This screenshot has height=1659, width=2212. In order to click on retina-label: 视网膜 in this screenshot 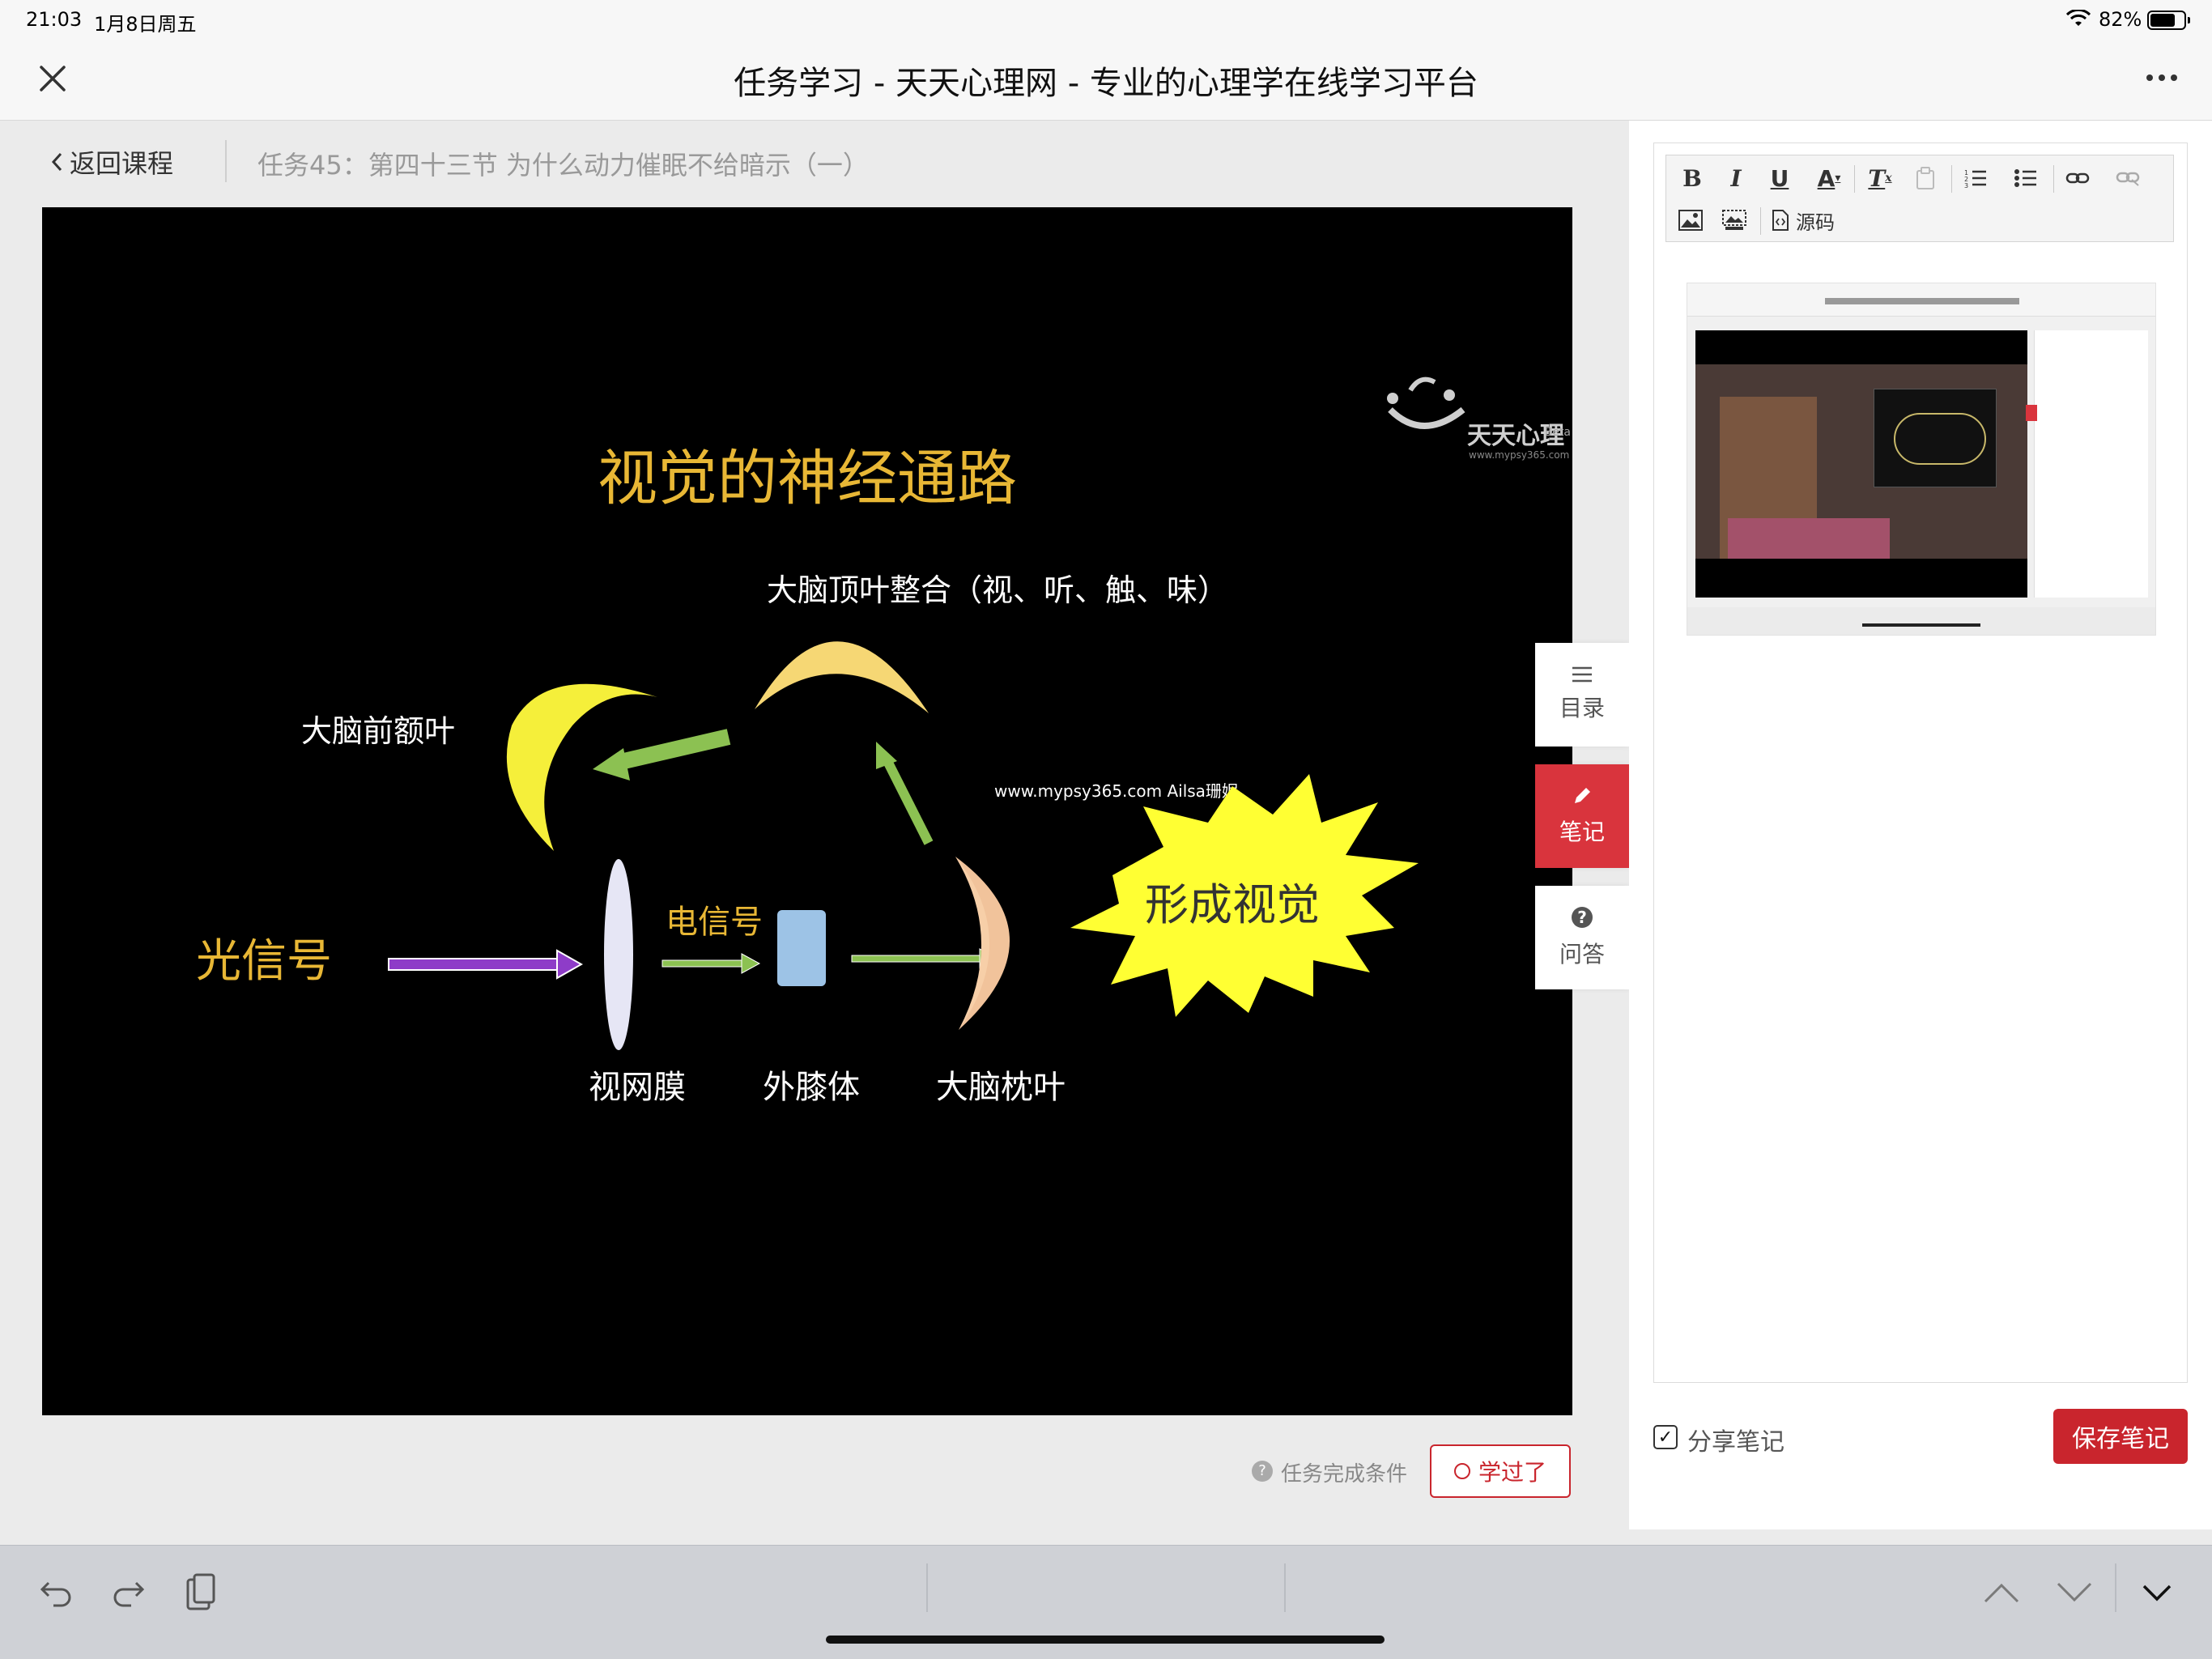, I will do `click(637, 1087)`.